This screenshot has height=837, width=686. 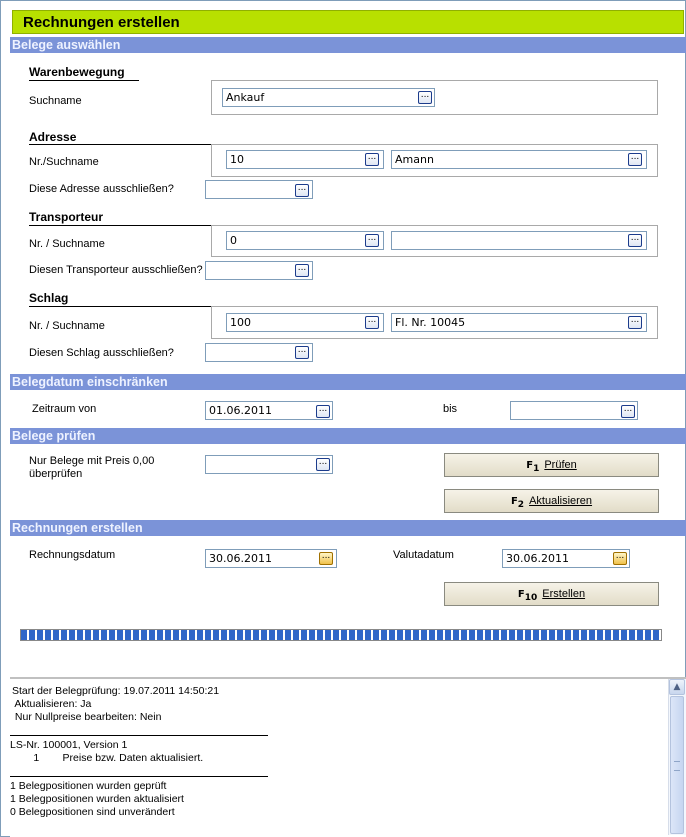 What do you see at coordinates (348, 22) in the screenshot?
I see `title-bar: Rechnungen erstellen` at bounding box center [348, 22].